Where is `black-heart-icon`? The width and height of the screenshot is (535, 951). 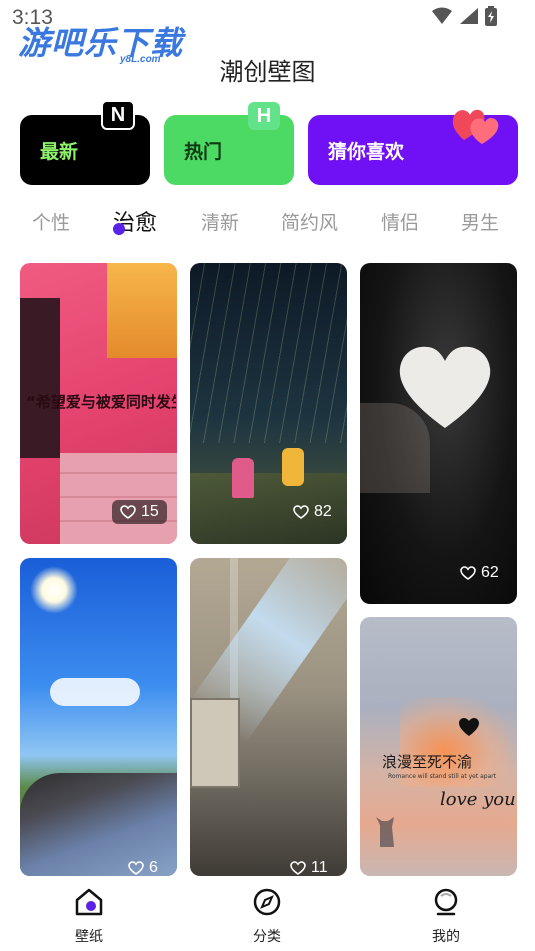 black-heart-icon is located at coordinates (469, 727).